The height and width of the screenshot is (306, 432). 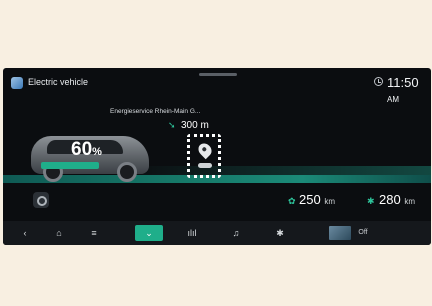 What do you see at coordinates (149, 233) in the screenshot?
I see `ev-button: ⌄` at bounding box center [149, 233].